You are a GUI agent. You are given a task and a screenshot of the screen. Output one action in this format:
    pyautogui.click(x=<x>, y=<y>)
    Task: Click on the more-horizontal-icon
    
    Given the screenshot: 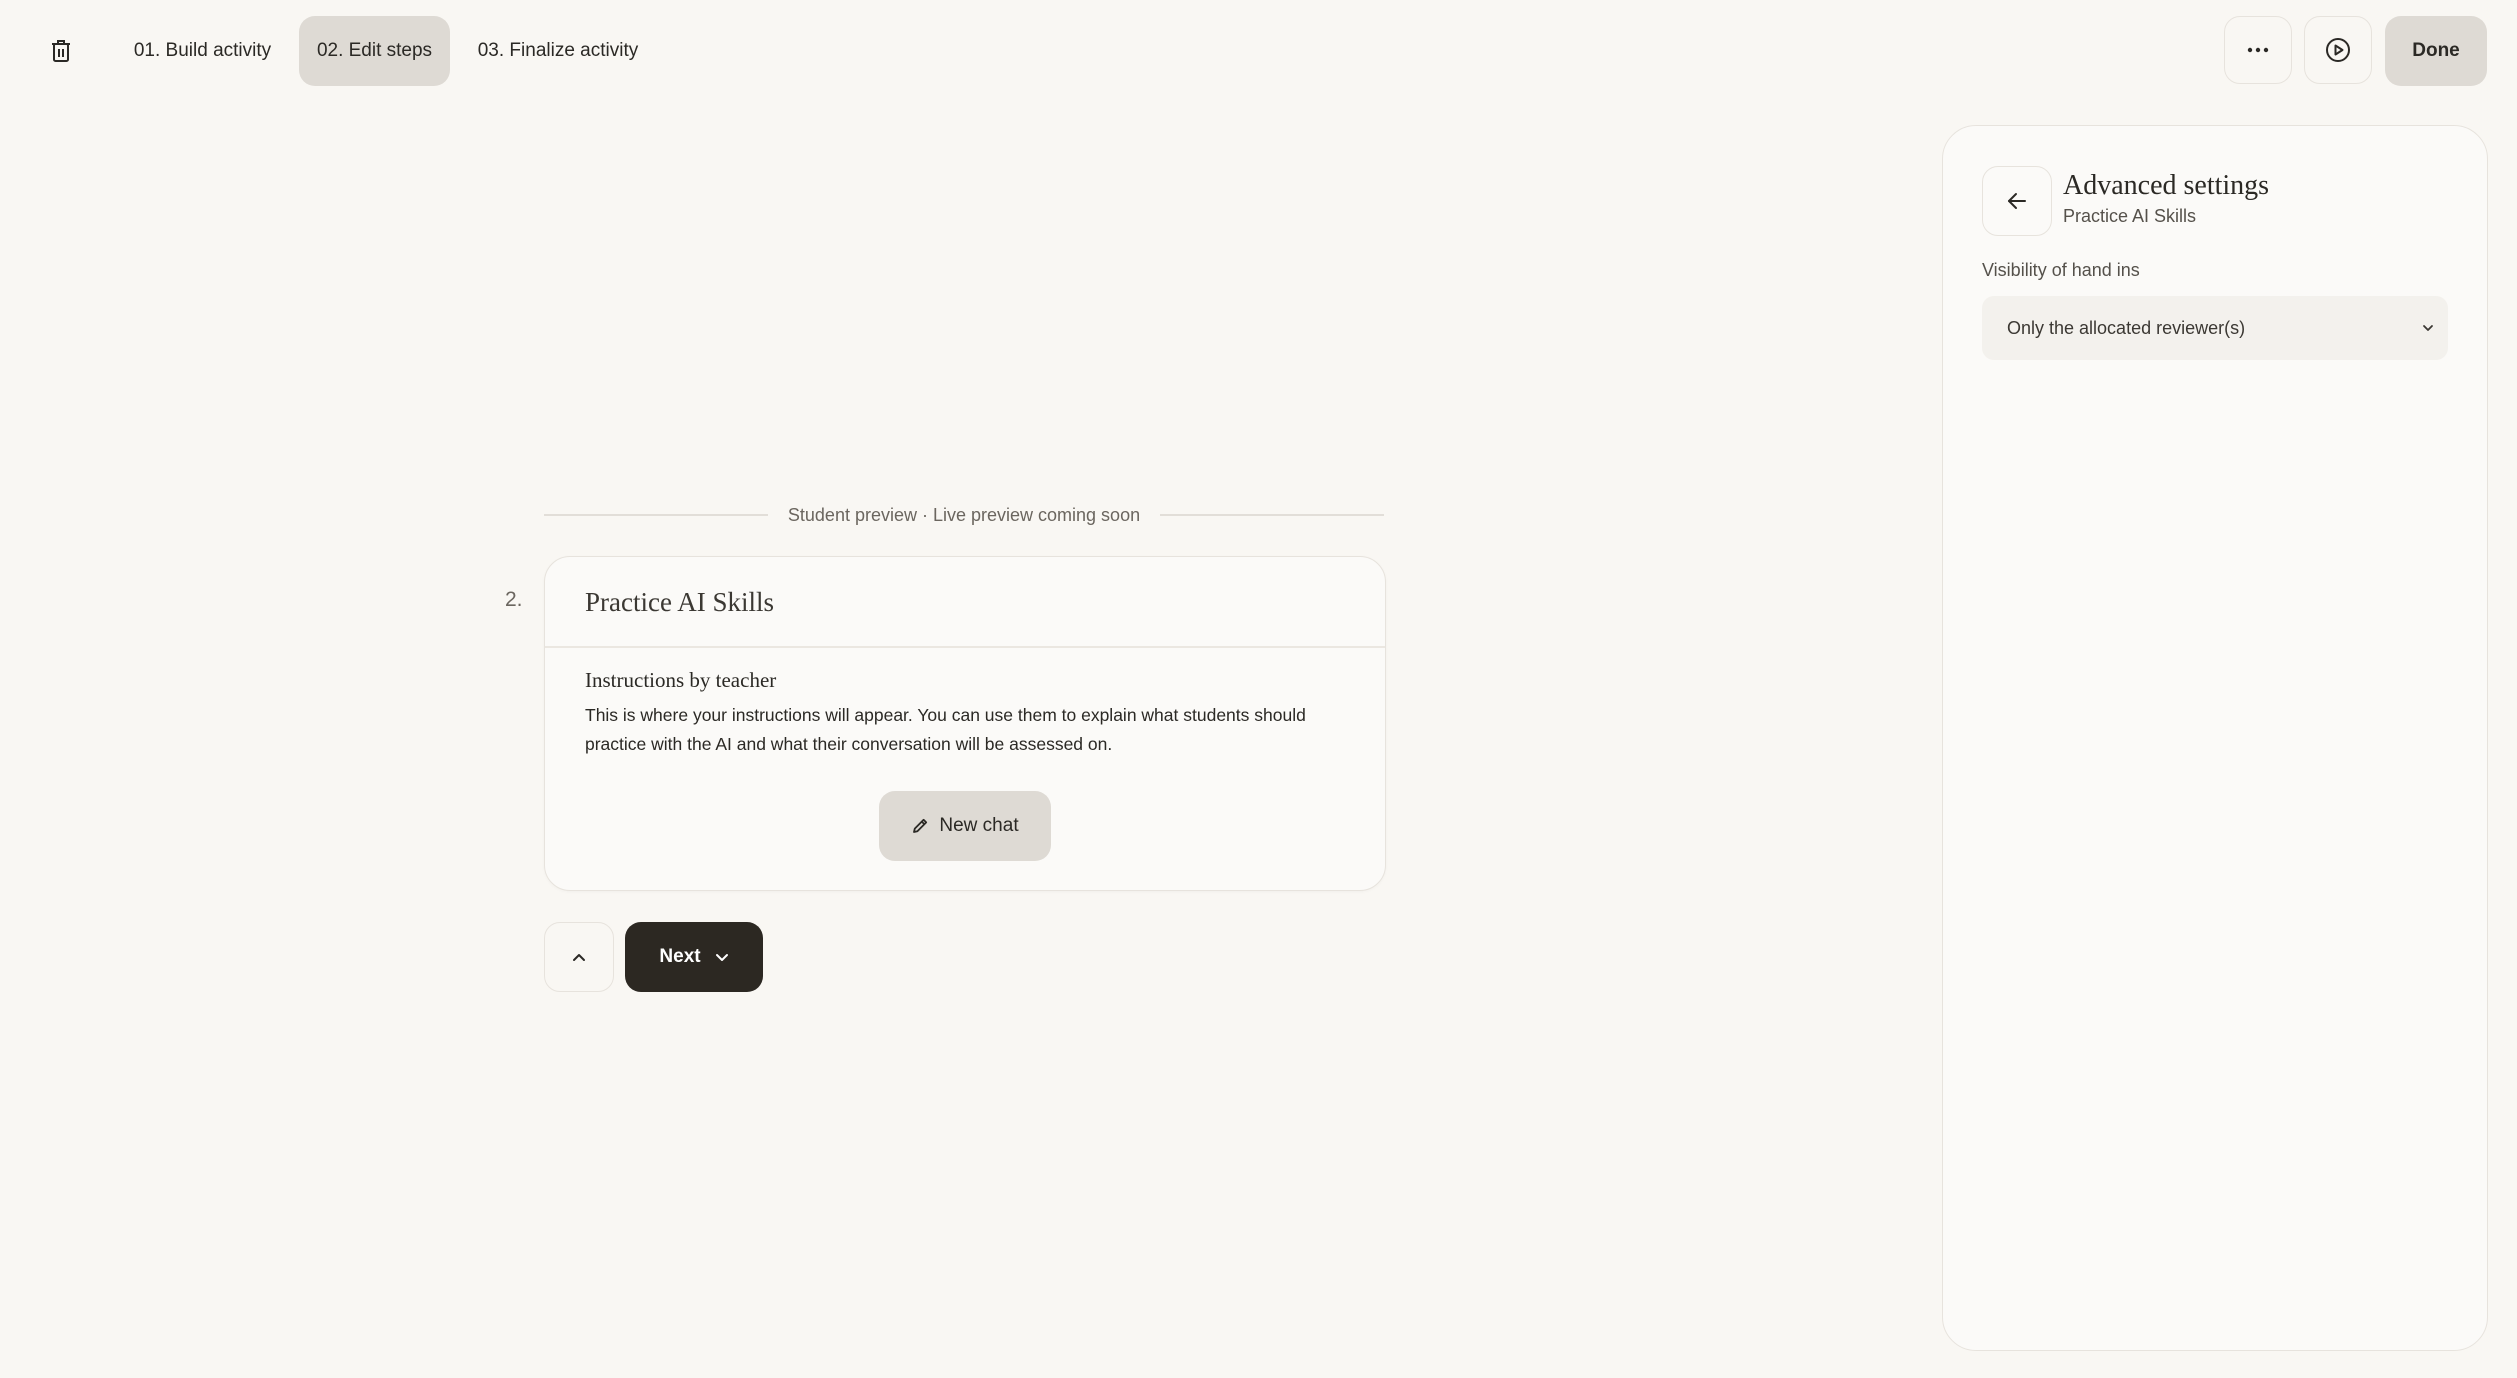 What is the action you would take?
    pyautogui.click(x=2258, y=50)
    